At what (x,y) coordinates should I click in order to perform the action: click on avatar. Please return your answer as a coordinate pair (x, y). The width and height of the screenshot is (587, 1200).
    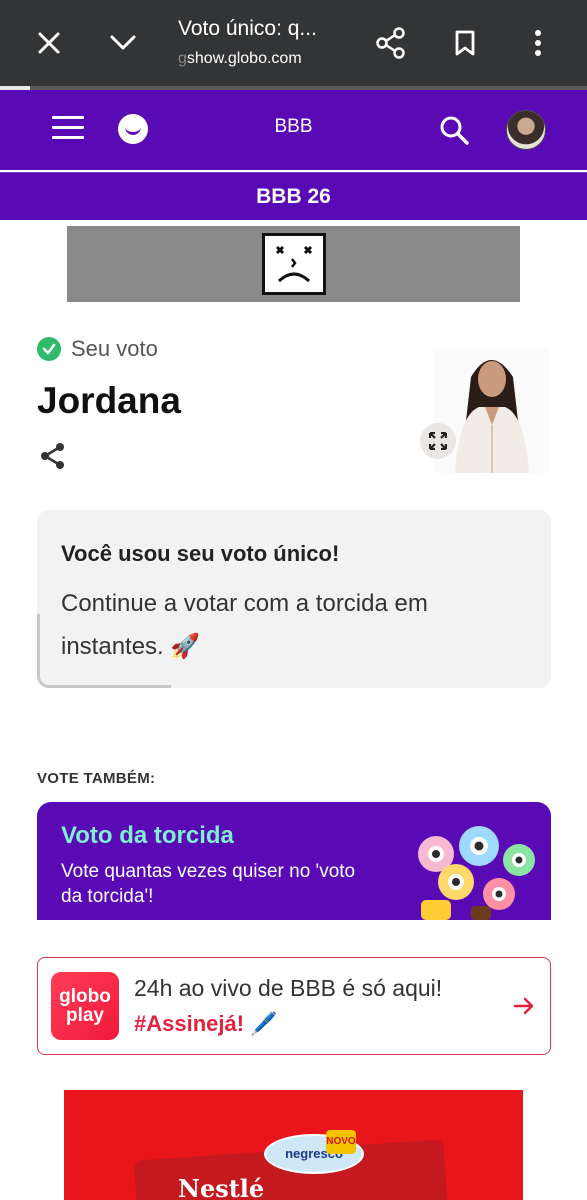
    Looking at the image, I should click on (526, 130).